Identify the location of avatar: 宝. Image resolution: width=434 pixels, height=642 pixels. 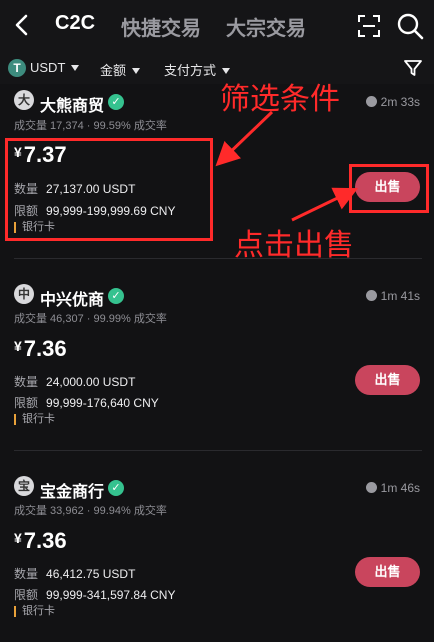
(24, 486).